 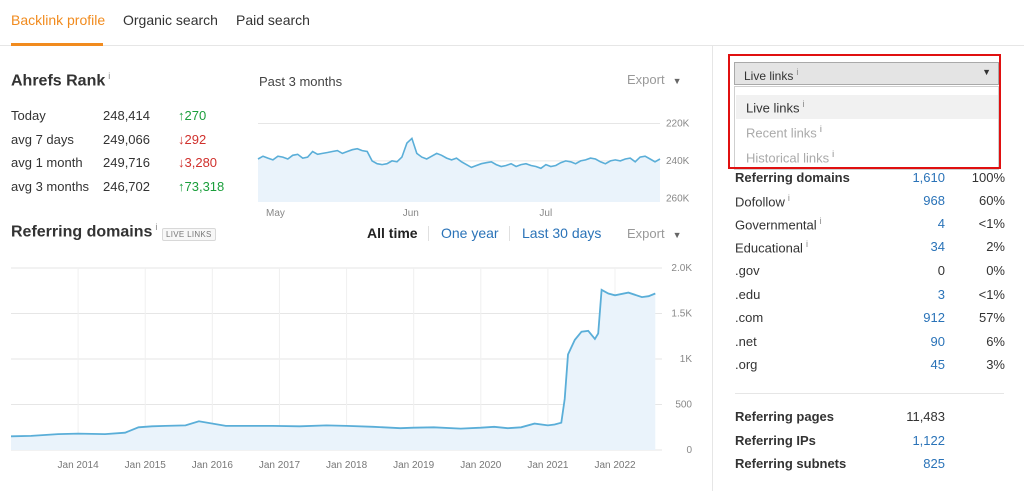 What do you see at coordinates (938, 341) in the screenshot?
I see `stat-value: 90` at bounding box center [938, 341].